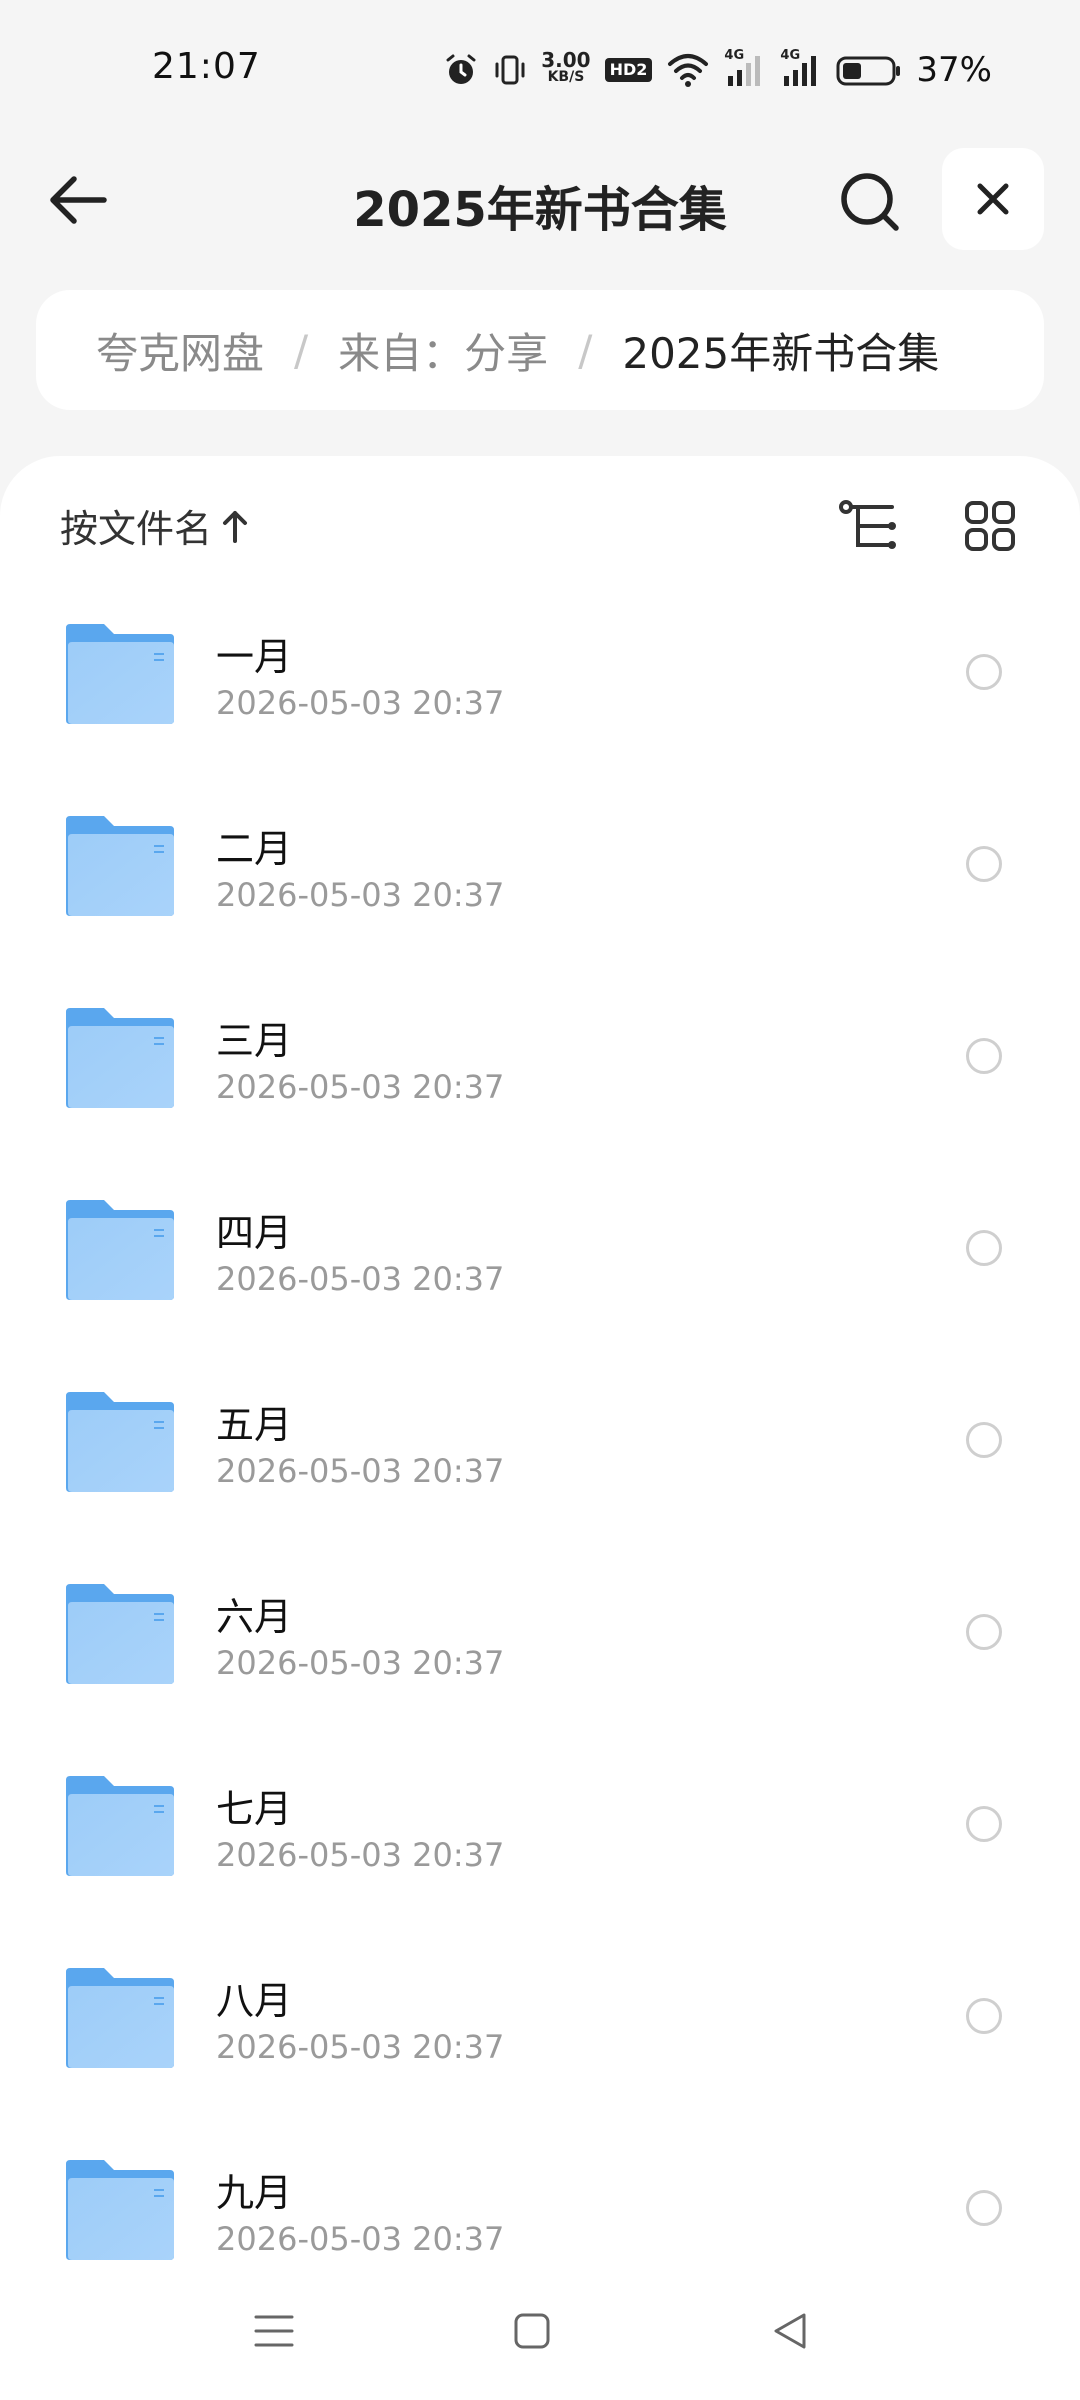 This screenshot has height=2400, width=1080. What do you see at coordinates (566, 77) in the screenshot?
I see `net-speed-unit: KB/S` at bounding box center [566, 77].